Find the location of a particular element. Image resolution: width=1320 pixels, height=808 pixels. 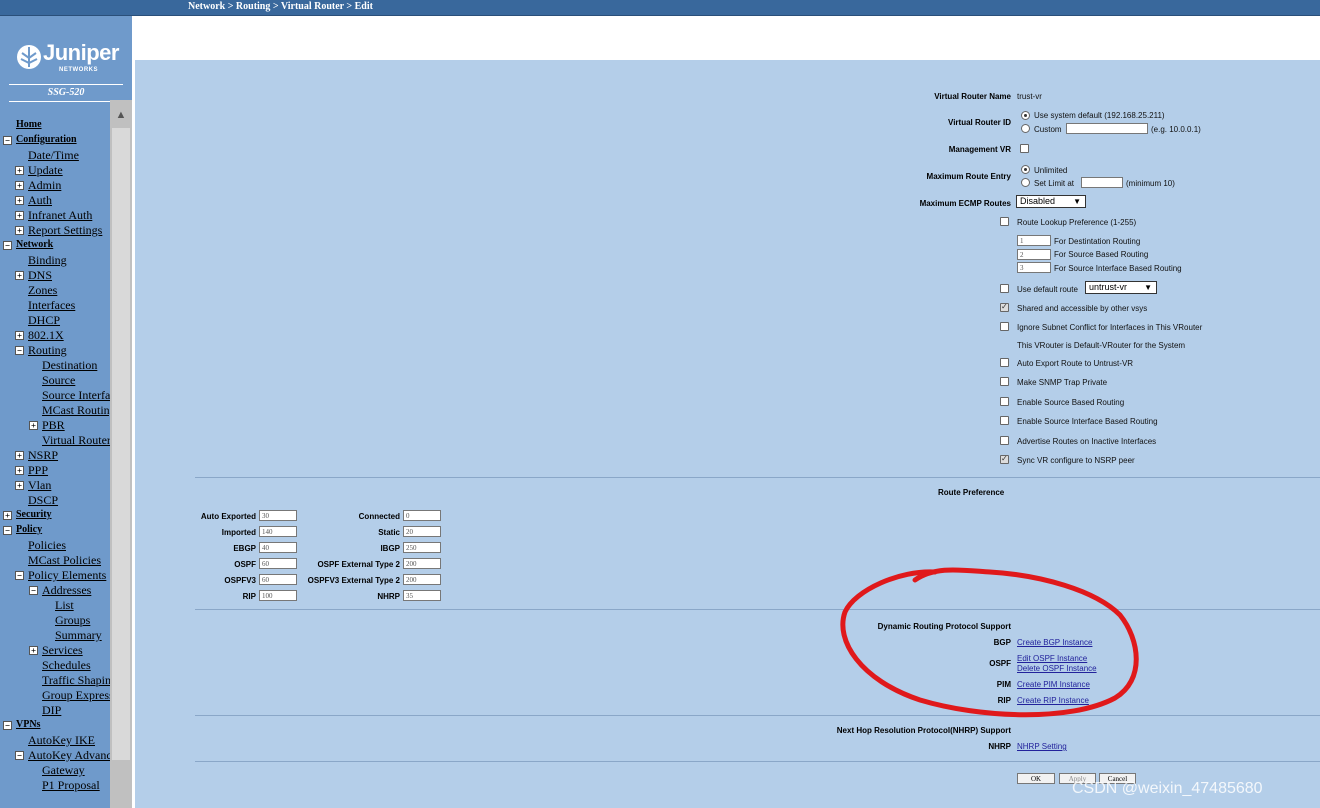

nav-item: PPP is located at coordinates (38, 470).